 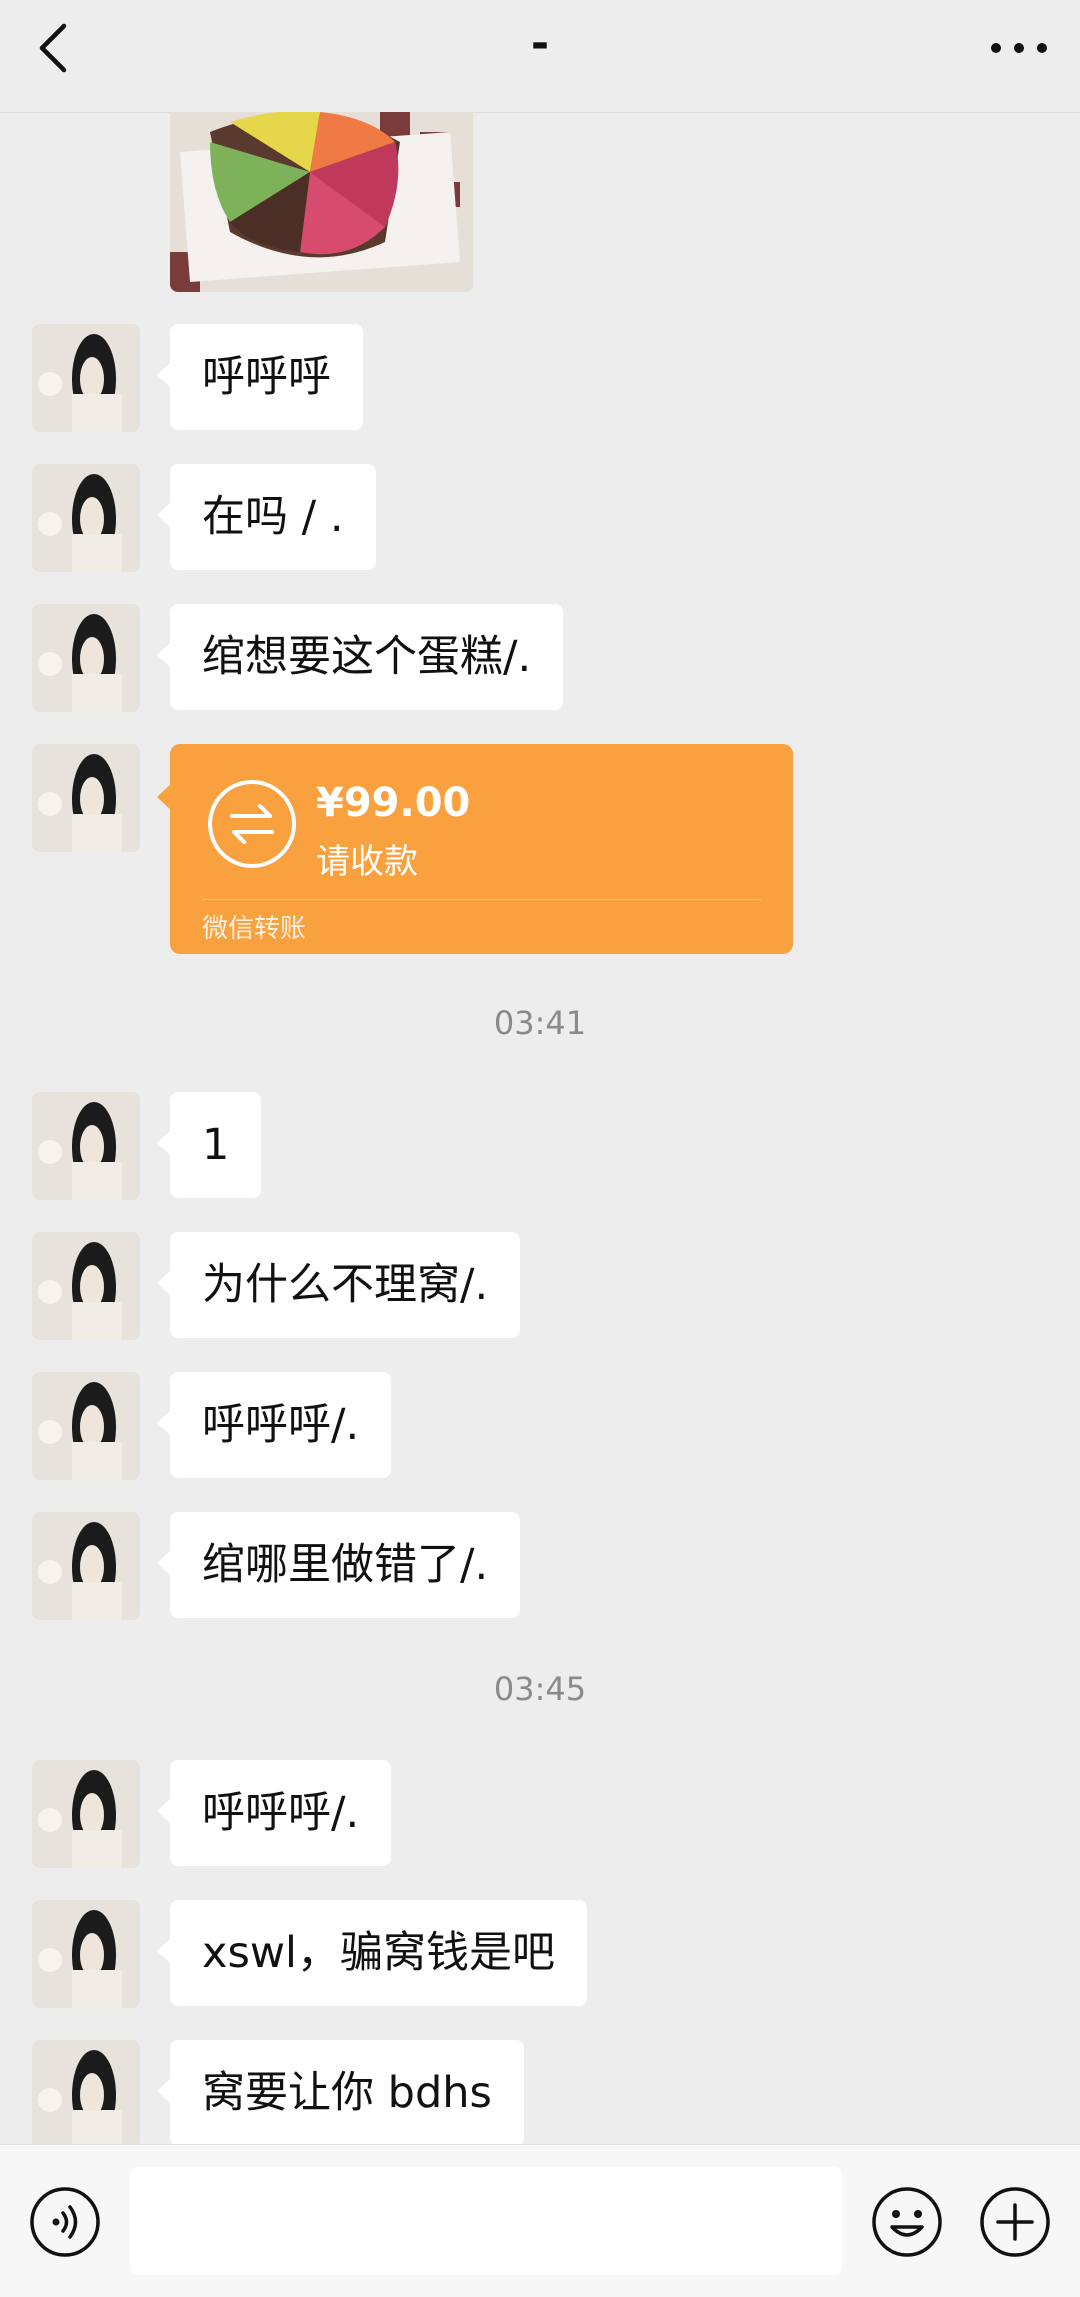 What do you see at coordinates (1015, 2222) in the screenshot?
I see `plus-icon` at bounding box center [1015, 2222].